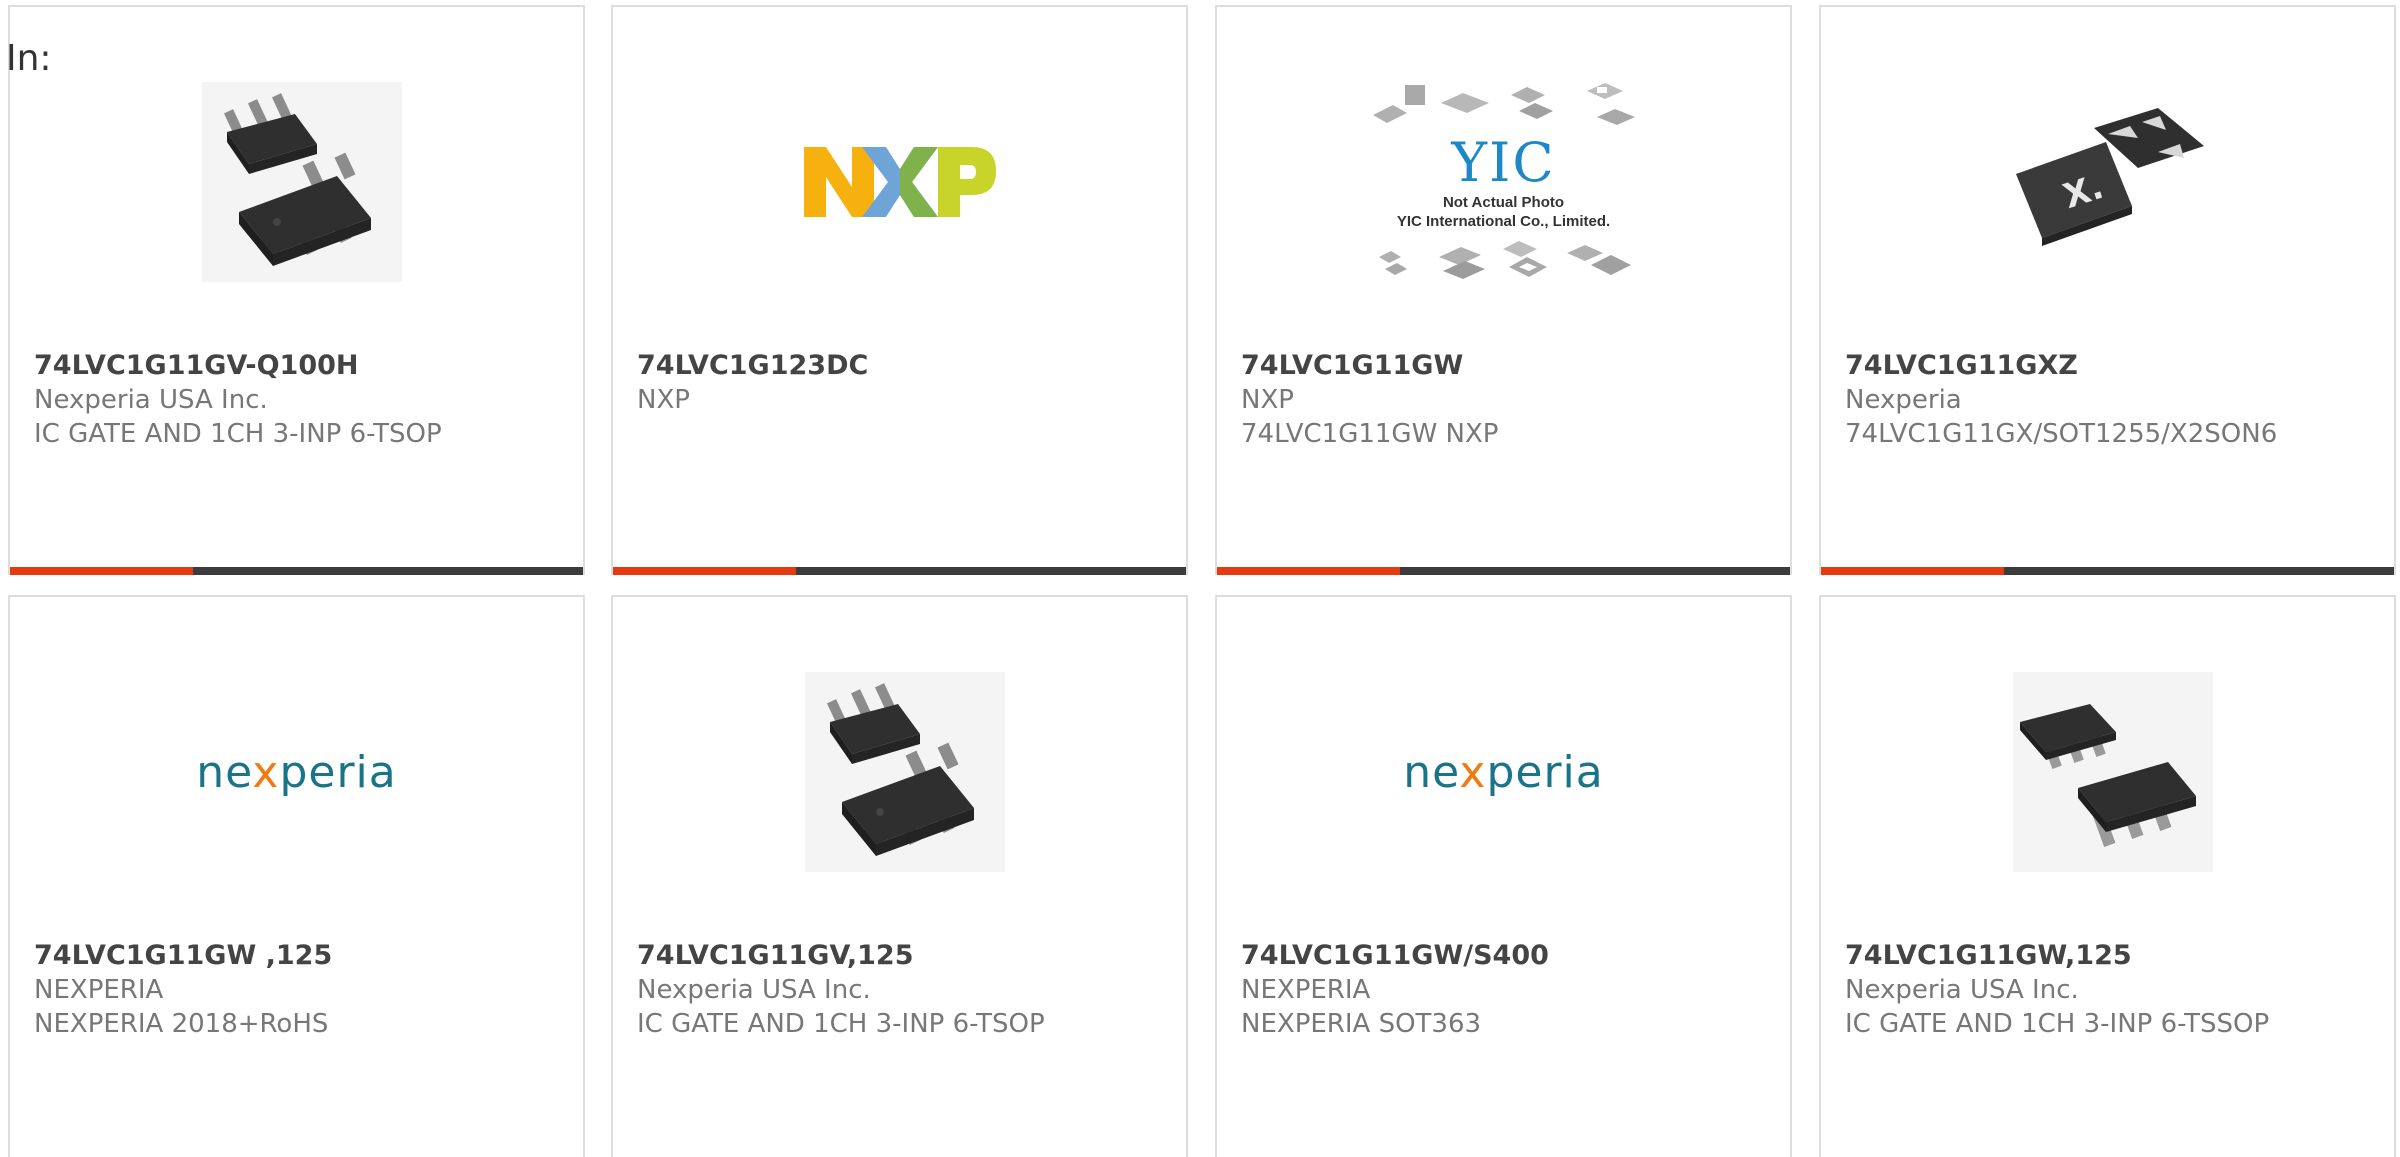  I want to click on part-number: 74LVC1G11GW ,125, so click(303, 956).